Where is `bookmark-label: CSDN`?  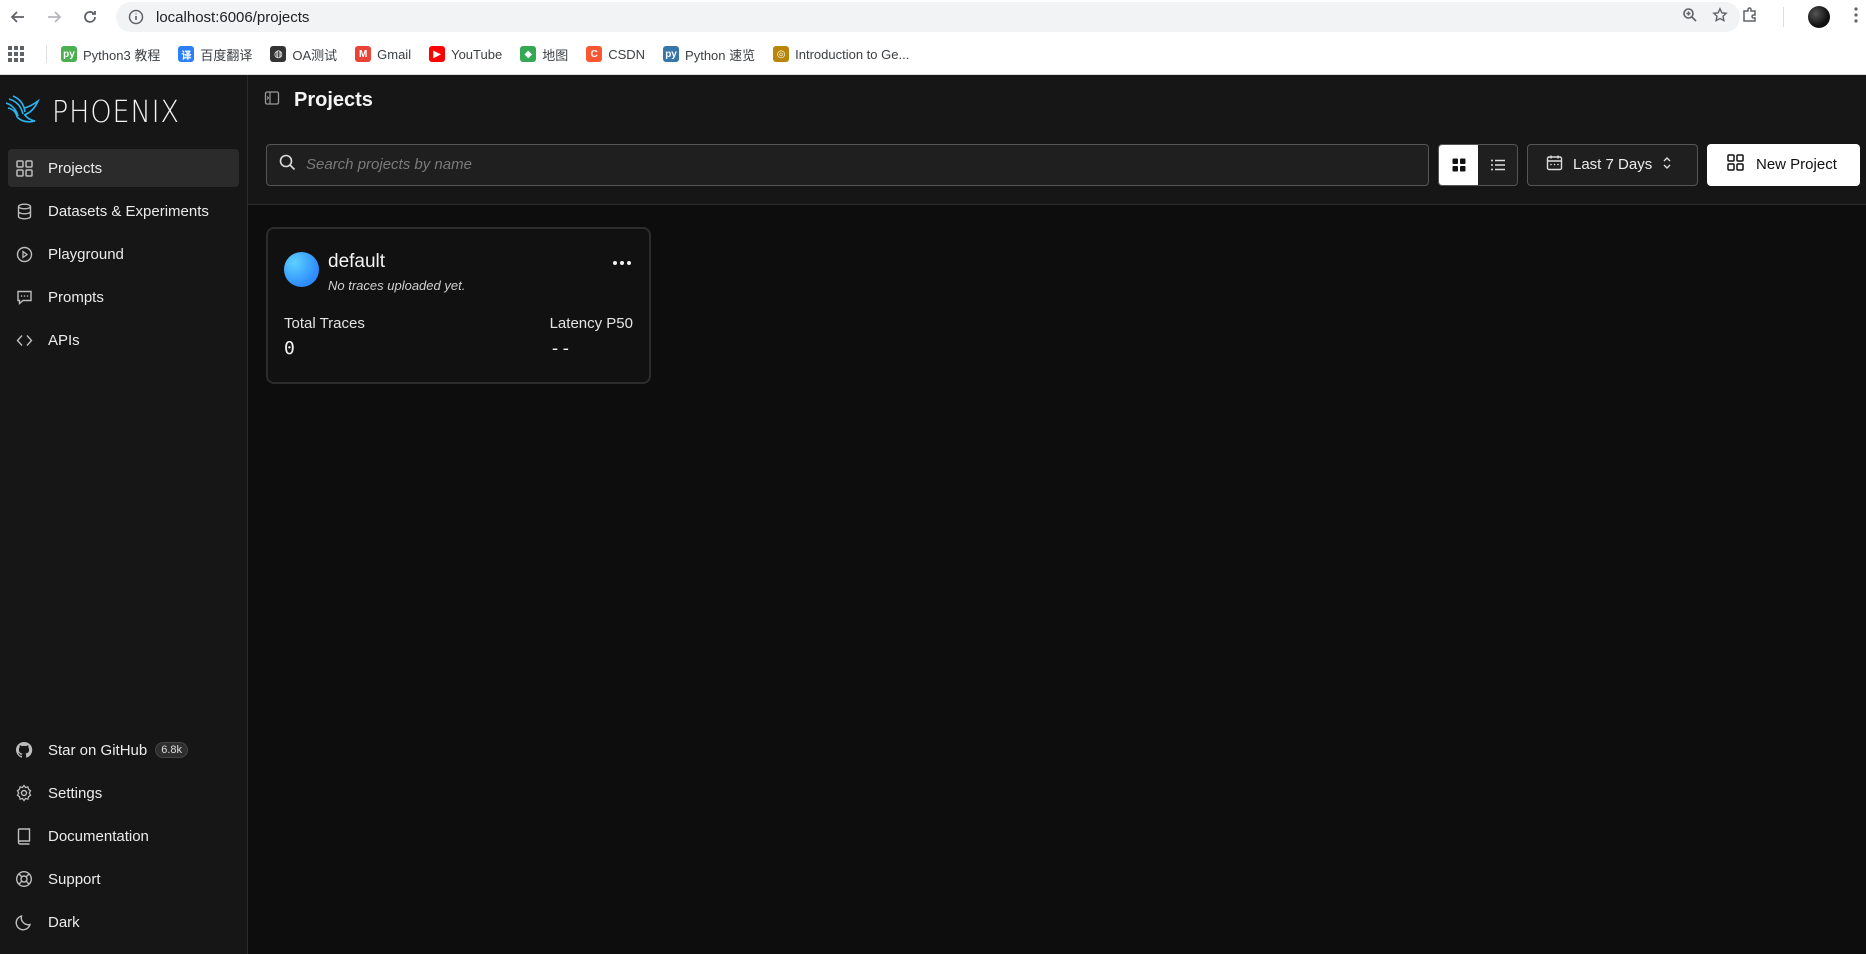
bookmark-label: CSDN is located at coordinates (627, 54).